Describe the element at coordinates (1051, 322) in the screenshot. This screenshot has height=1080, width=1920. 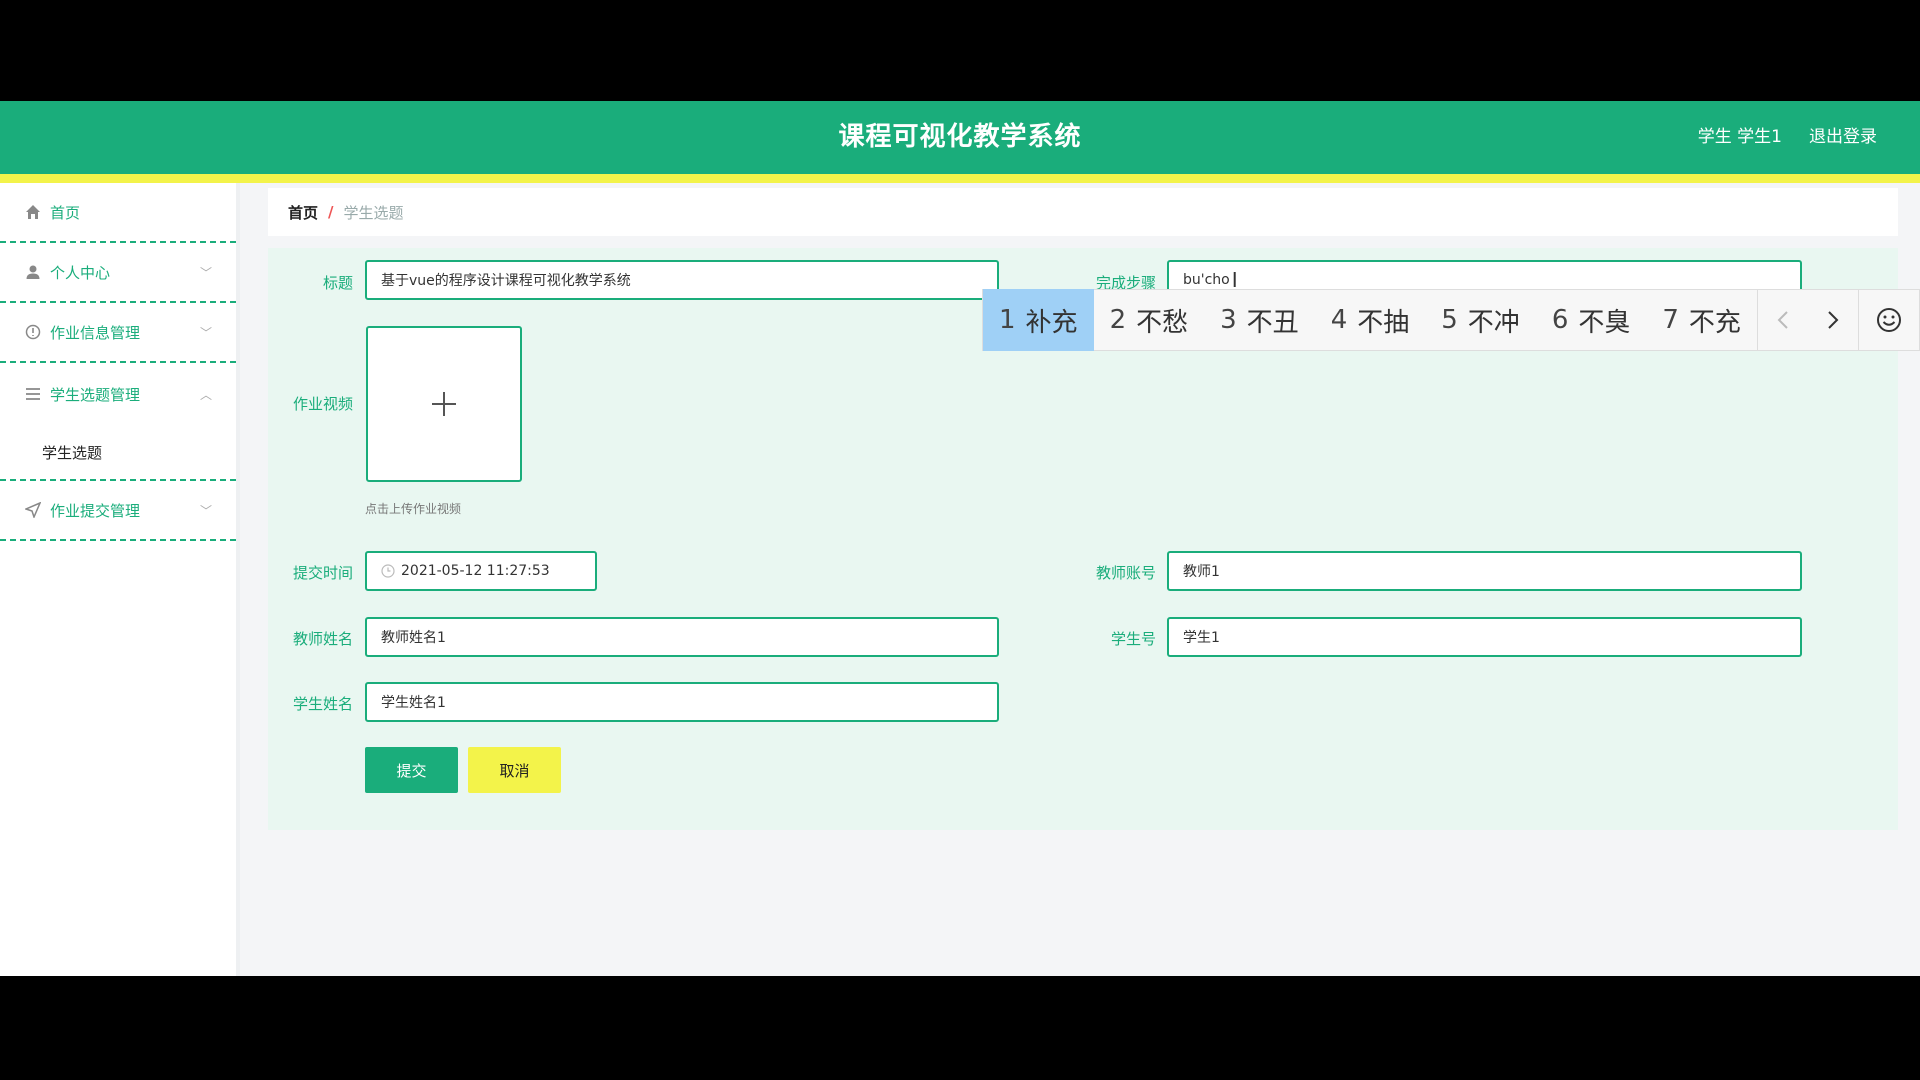
I see `candidate-text: 补充` at that location.